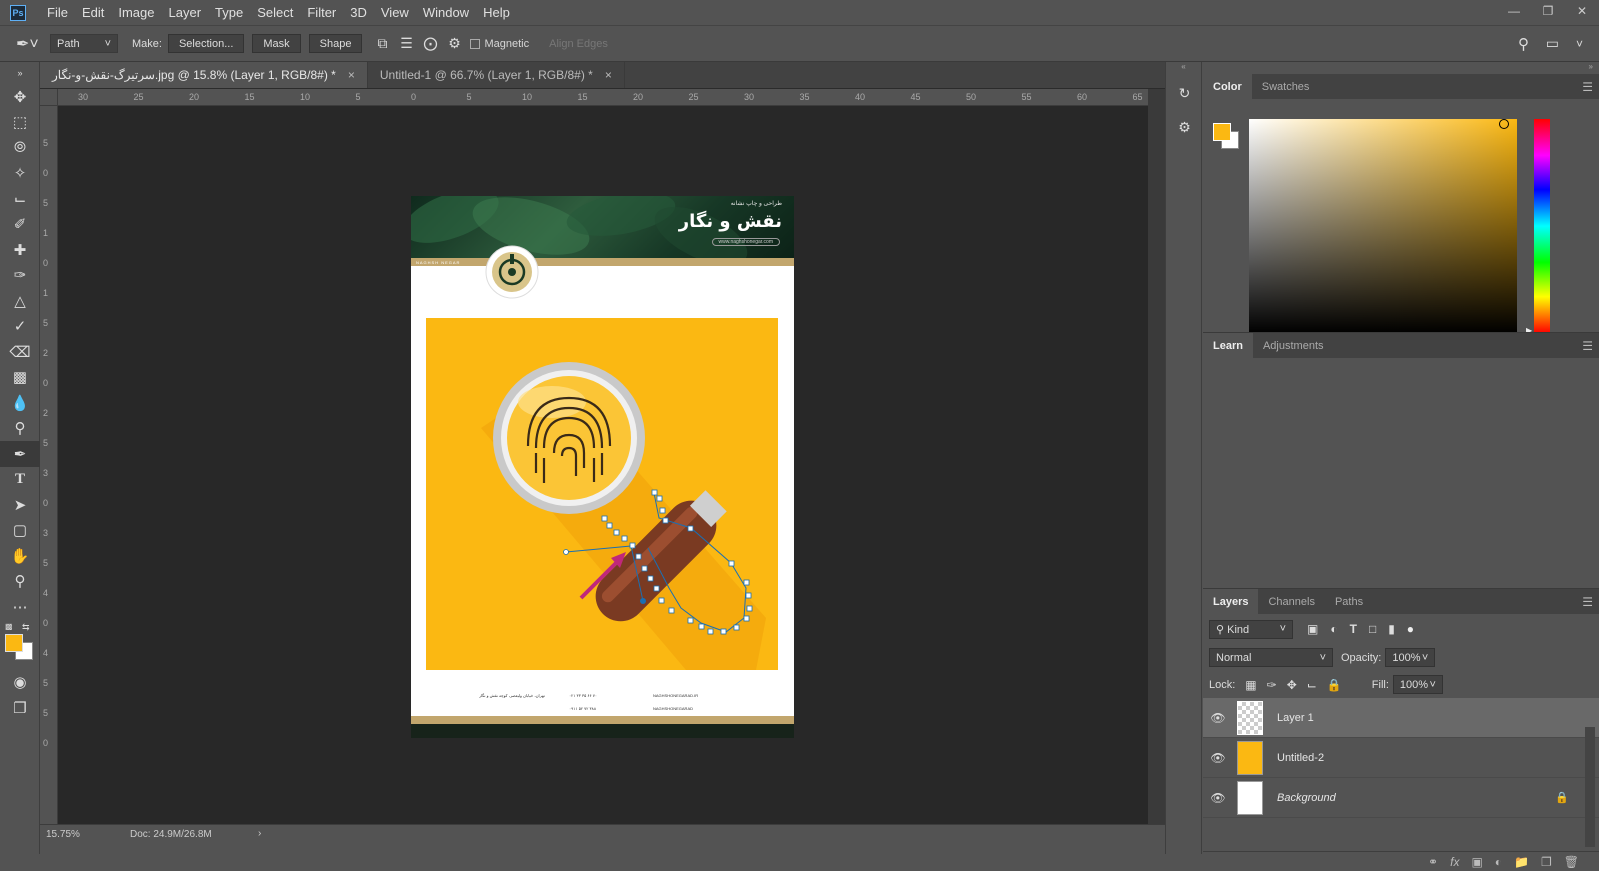 This screenshot has height=871, width=1599. Describe the element at coordinates (1391, 629) in the screenshot. I see `smart-object-filter-icon: ▮` at that location.